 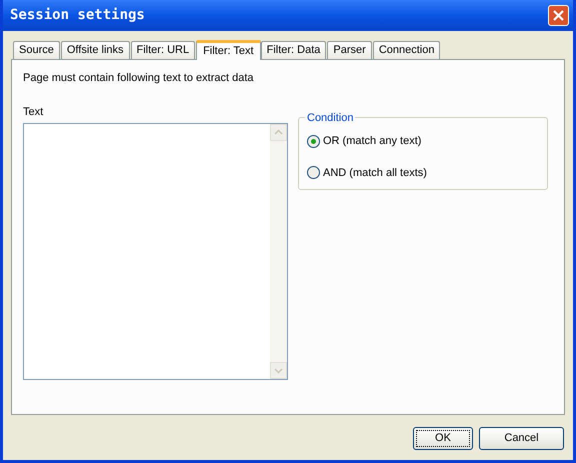 What do you see at coordinates (77, 15) in the screenshot?
I see `window-title: Session settings` at bounding box center [77, 15].